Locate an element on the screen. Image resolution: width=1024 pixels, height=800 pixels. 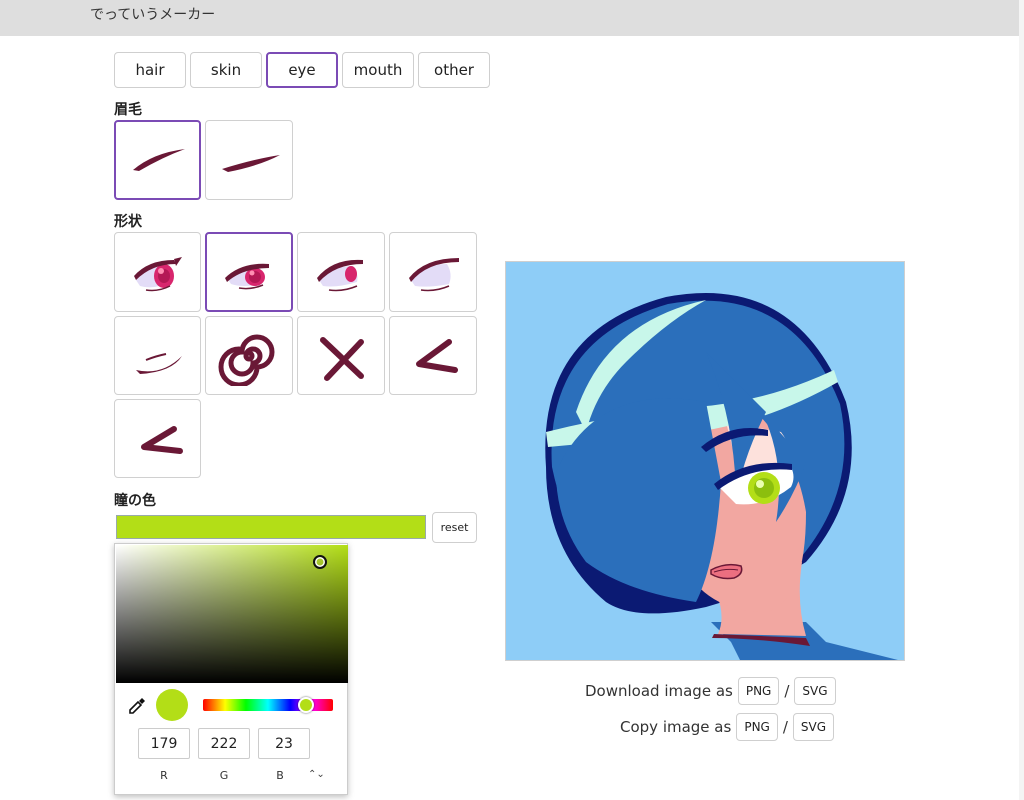
download-png-button: PNG is located at coordinates (758, 691).